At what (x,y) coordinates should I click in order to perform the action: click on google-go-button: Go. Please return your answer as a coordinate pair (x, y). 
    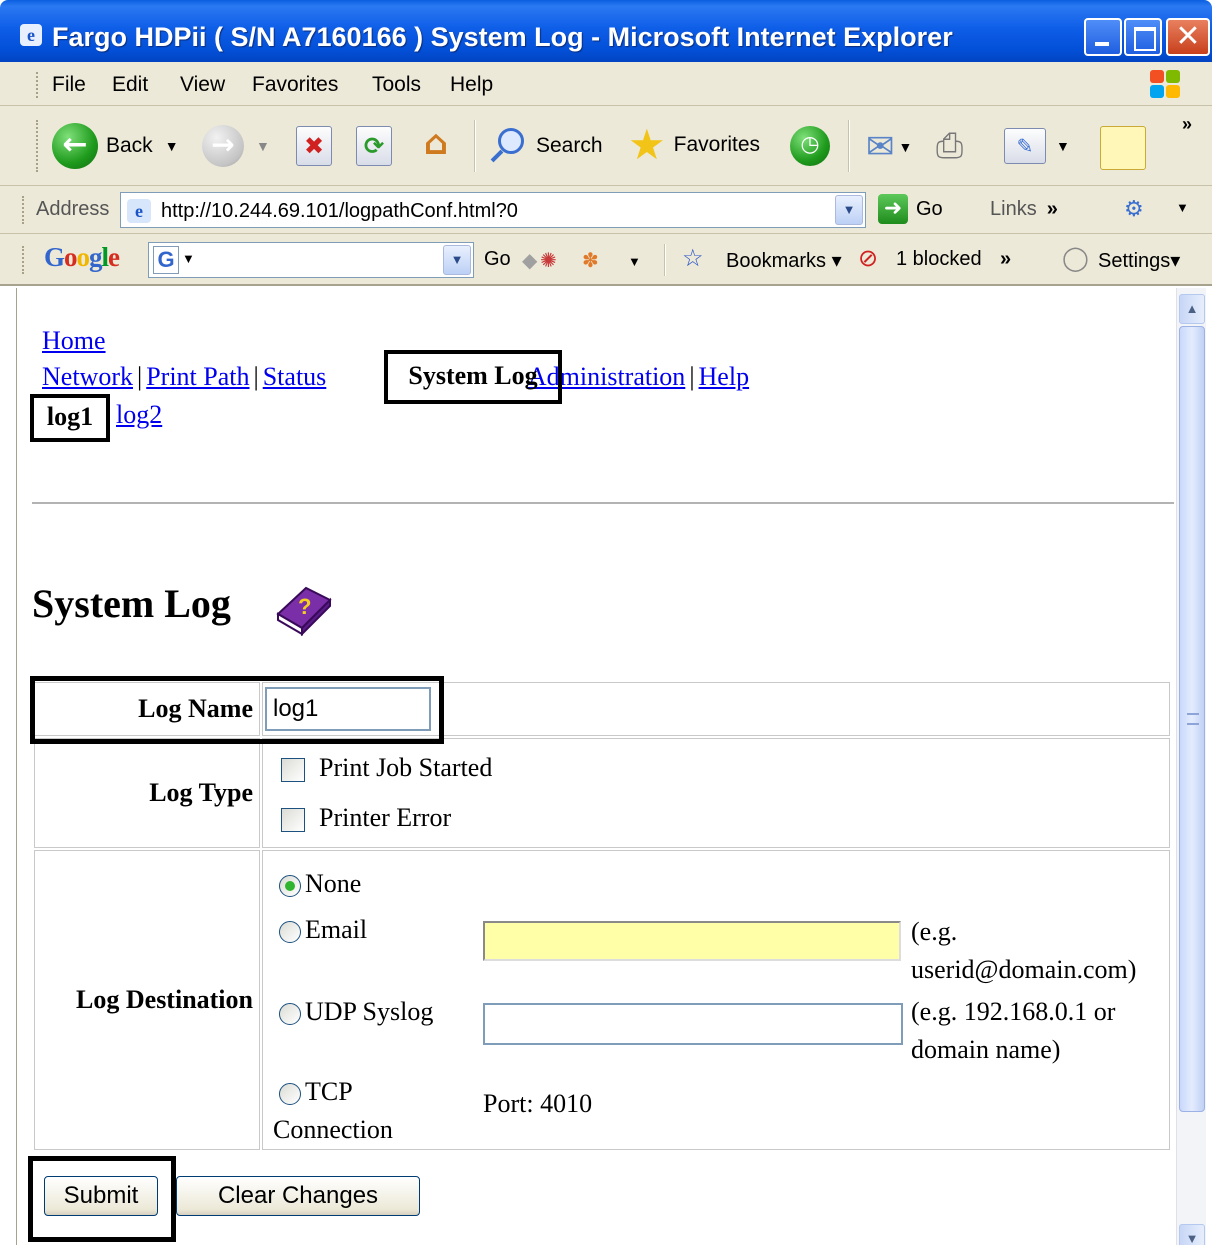
    Looking at the image, I should click on (497, 259).